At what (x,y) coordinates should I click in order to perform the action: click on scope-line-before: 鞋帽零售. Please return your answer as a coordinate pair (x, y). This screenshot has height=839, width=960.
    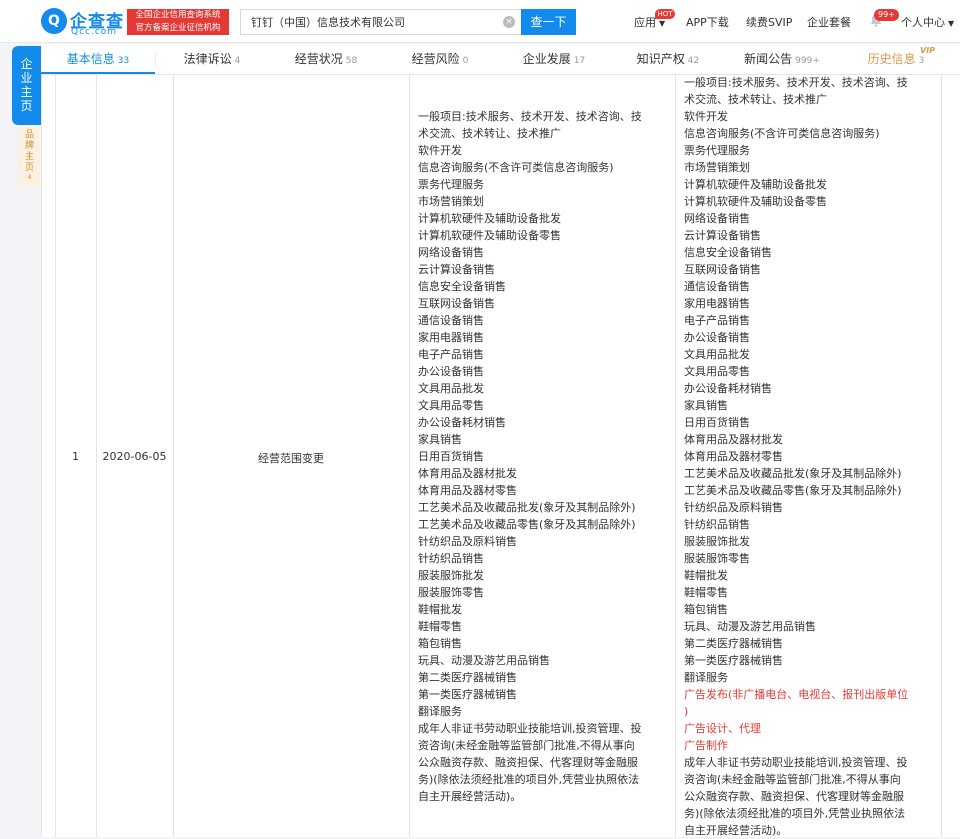
    Looking at the image, I should click on (440, 626).